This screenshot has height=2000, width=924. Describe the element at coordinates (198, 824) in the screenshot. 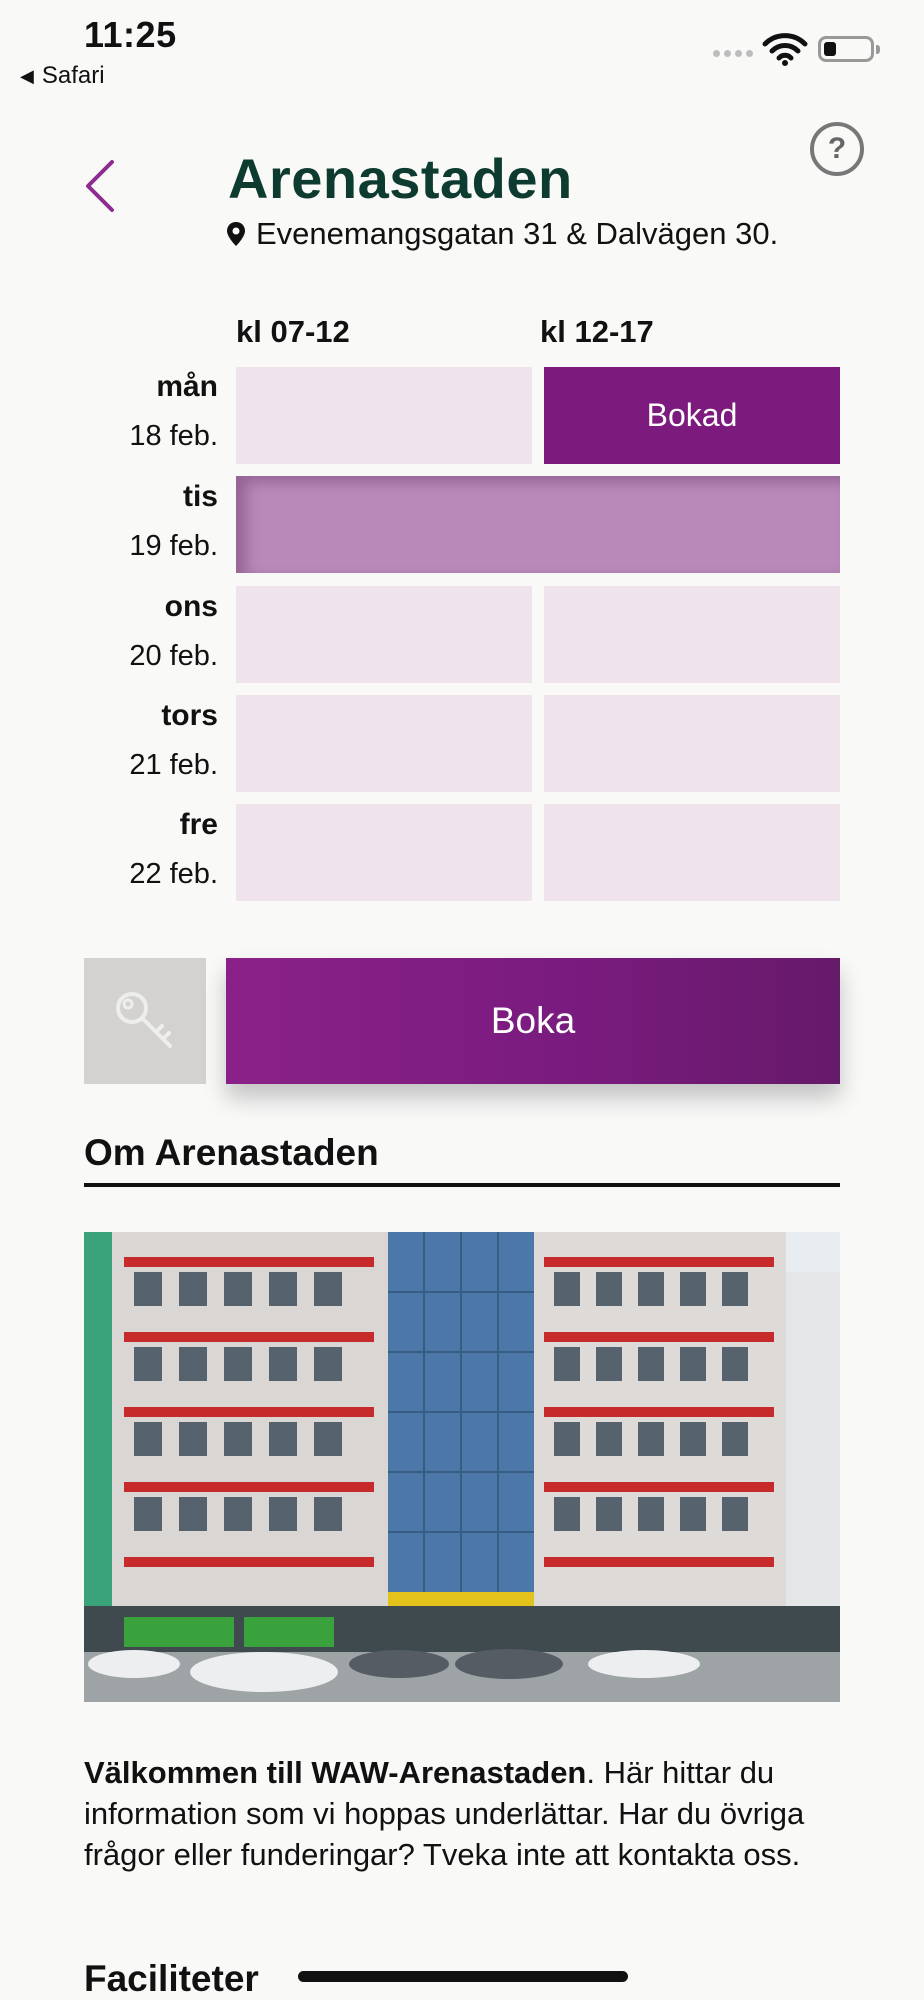

I see `day-name: fre` at that location.